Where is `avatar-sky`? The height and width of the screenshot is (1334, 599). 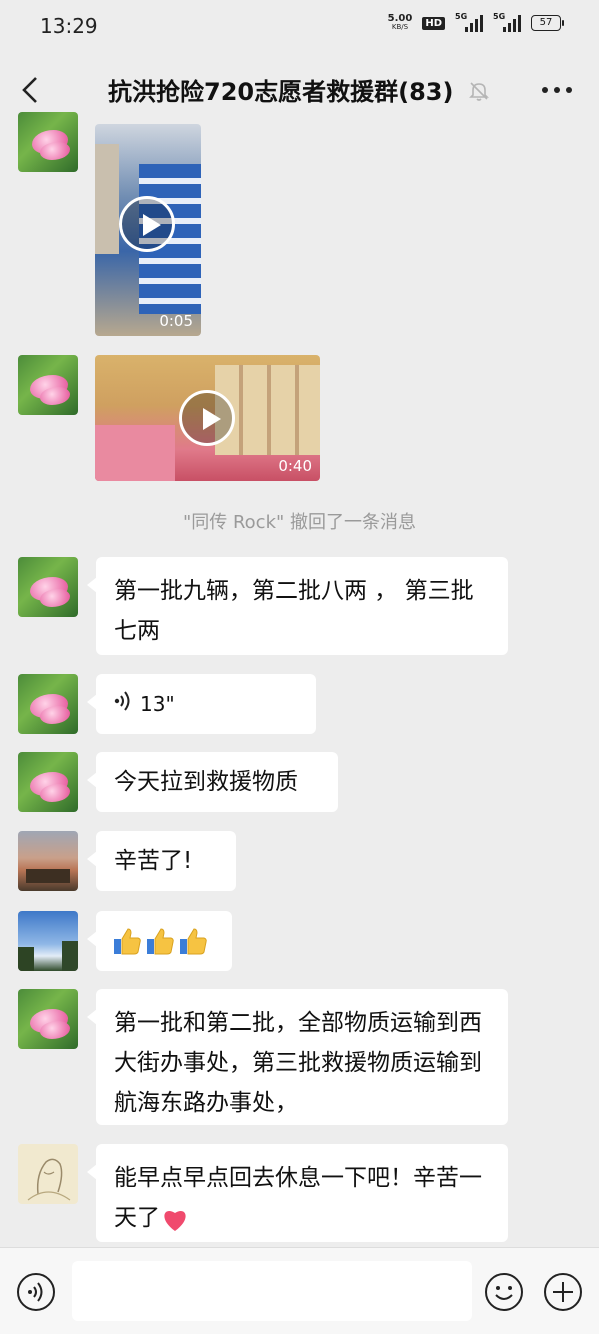
avatar-sky is located at coordinates (48, 941).